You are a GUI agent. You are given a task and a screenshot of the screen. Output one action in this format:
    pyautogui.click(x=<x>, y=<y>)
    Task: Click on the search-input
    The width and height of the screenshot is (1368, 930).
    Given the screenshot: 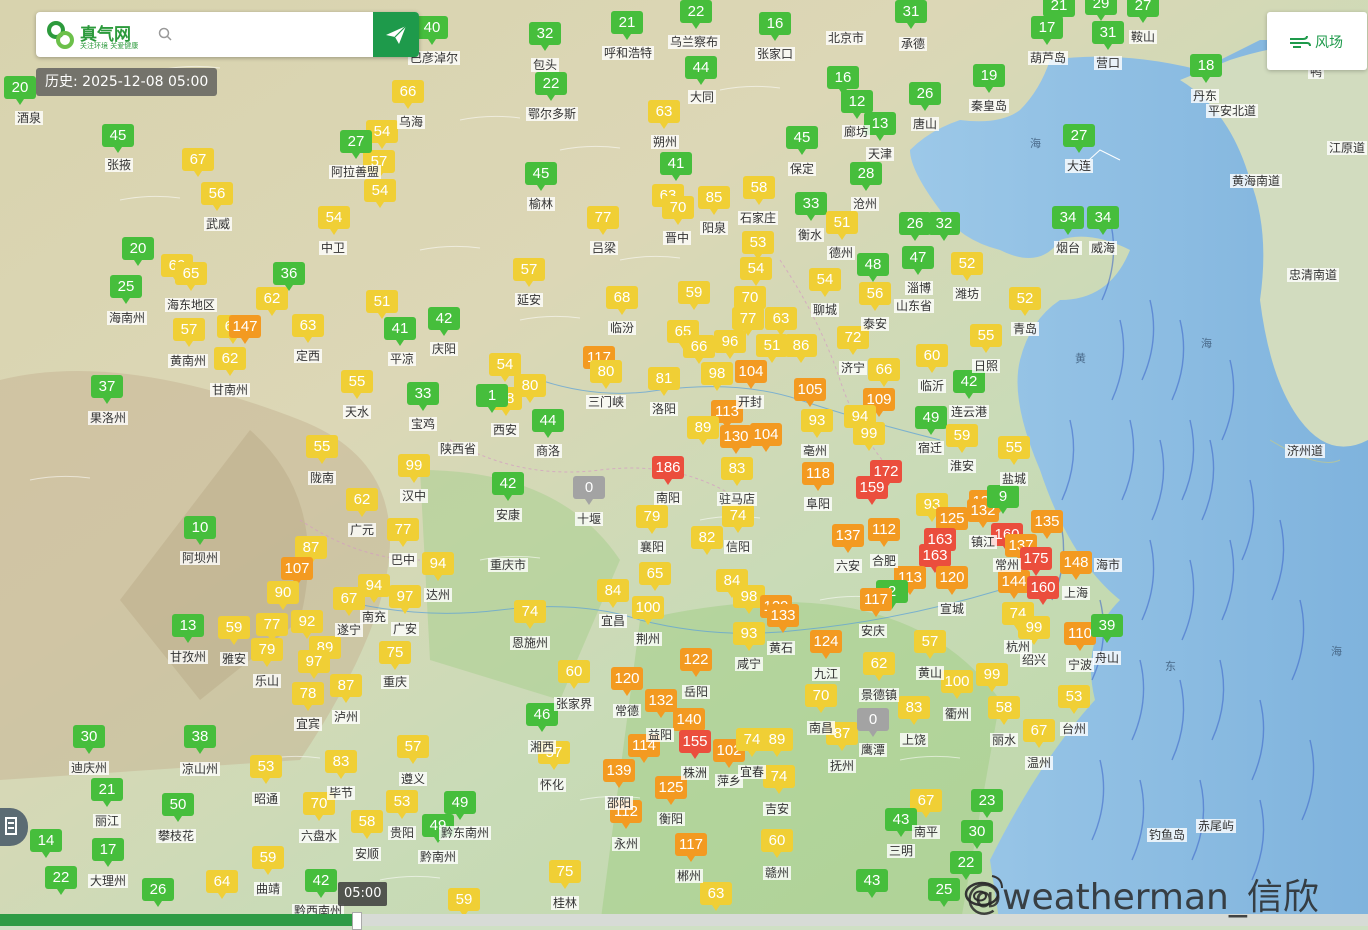 What is the action you would take?
    pyautogui.click(x=273, y=35)
    